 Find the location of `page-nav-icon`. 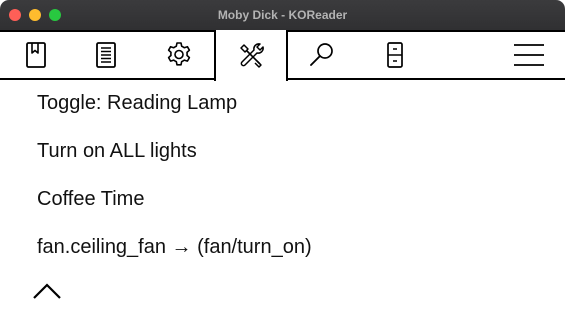

page-nav-icon is located at coordinates (395, 55).